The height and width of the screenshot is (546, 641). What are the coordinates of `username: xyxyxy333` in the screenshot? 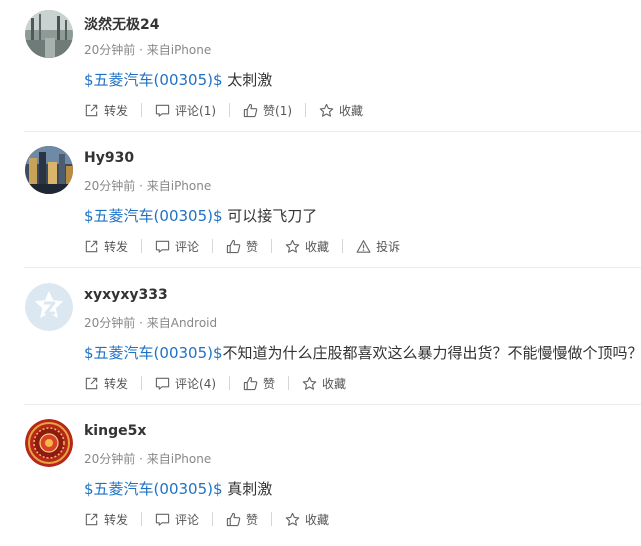 It's located at (126, 295).